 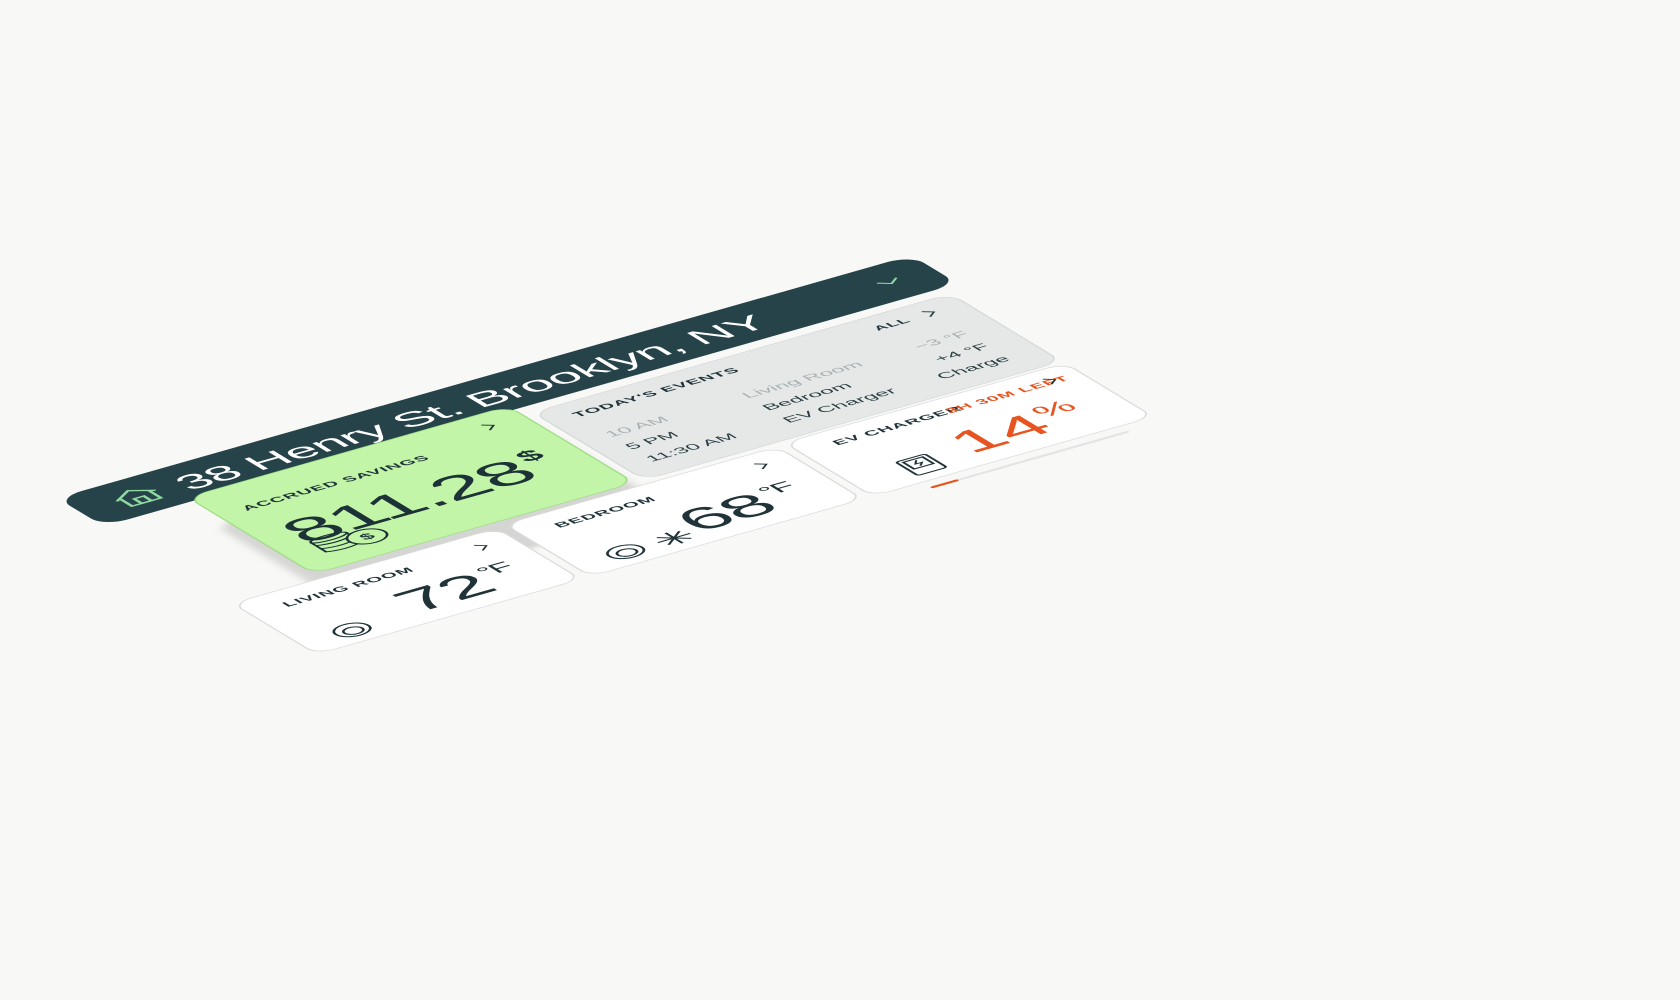 What do you see at coordinates (921, 465) in the screenshot?
I see `ev-charger-icon` at bounding box center [921, 465].